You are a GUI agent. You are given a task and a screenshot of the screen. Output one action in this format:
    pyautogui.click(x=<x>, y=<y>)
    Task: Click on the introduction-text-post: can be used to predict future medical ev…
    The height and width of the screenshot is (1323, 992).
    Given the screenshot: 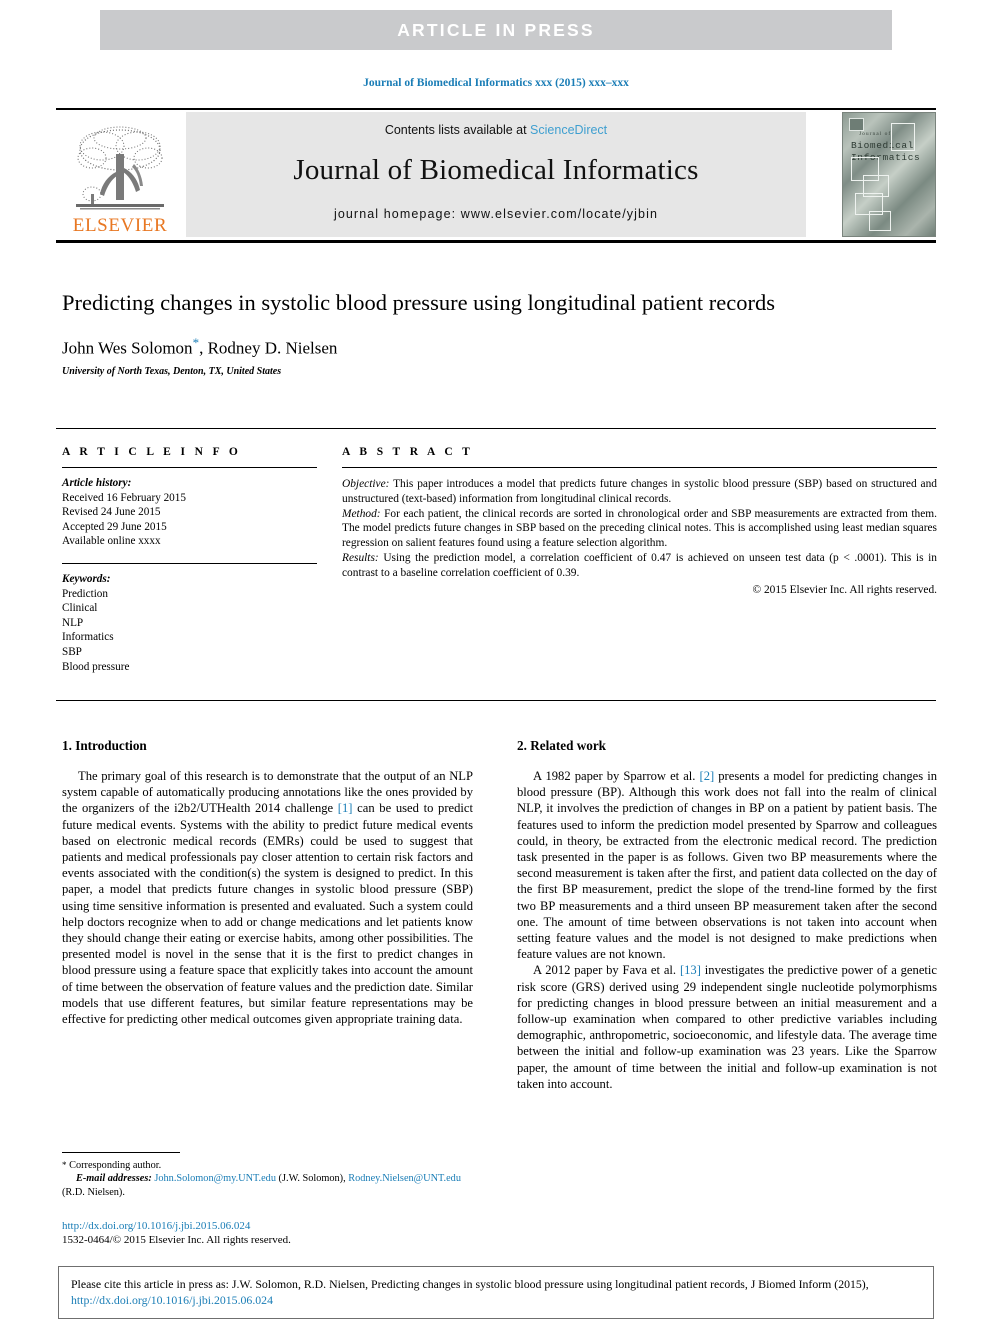 What is the action you would take?
    pyautogui.click(x=267, y=914)
    